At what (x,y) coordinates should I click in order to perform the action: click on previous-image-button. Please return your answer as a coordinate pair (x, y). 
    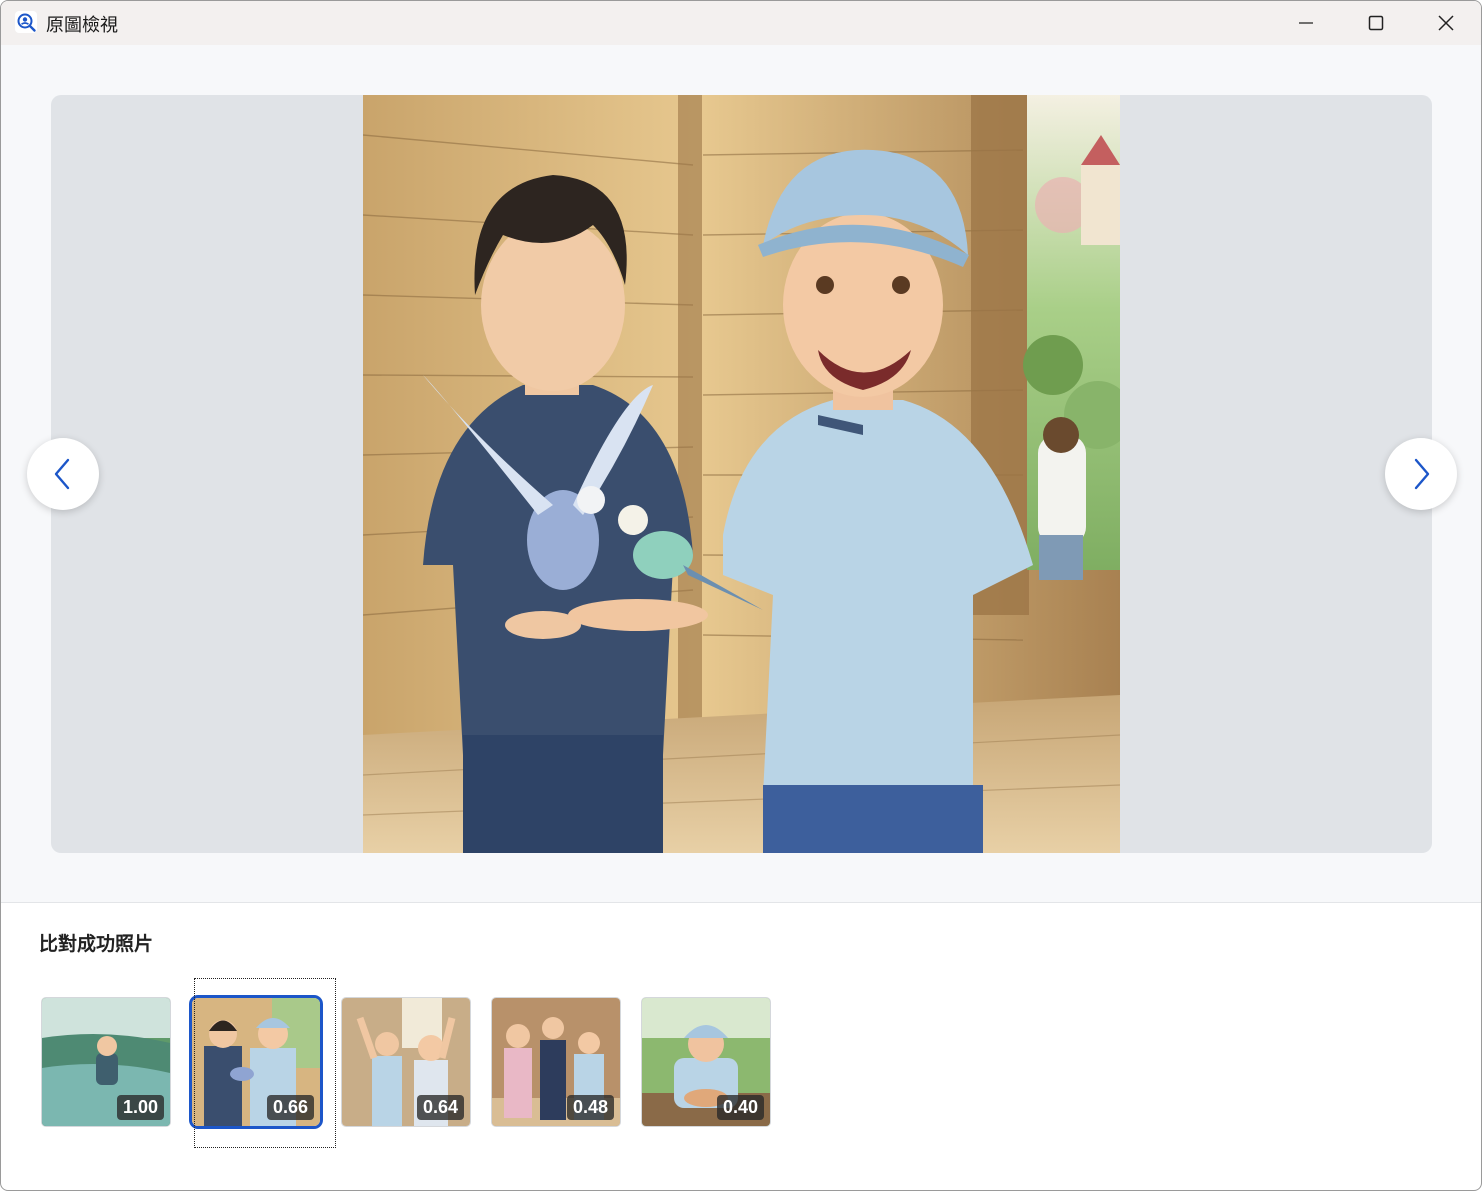
    Looking at the image, I should click on (63, 474).